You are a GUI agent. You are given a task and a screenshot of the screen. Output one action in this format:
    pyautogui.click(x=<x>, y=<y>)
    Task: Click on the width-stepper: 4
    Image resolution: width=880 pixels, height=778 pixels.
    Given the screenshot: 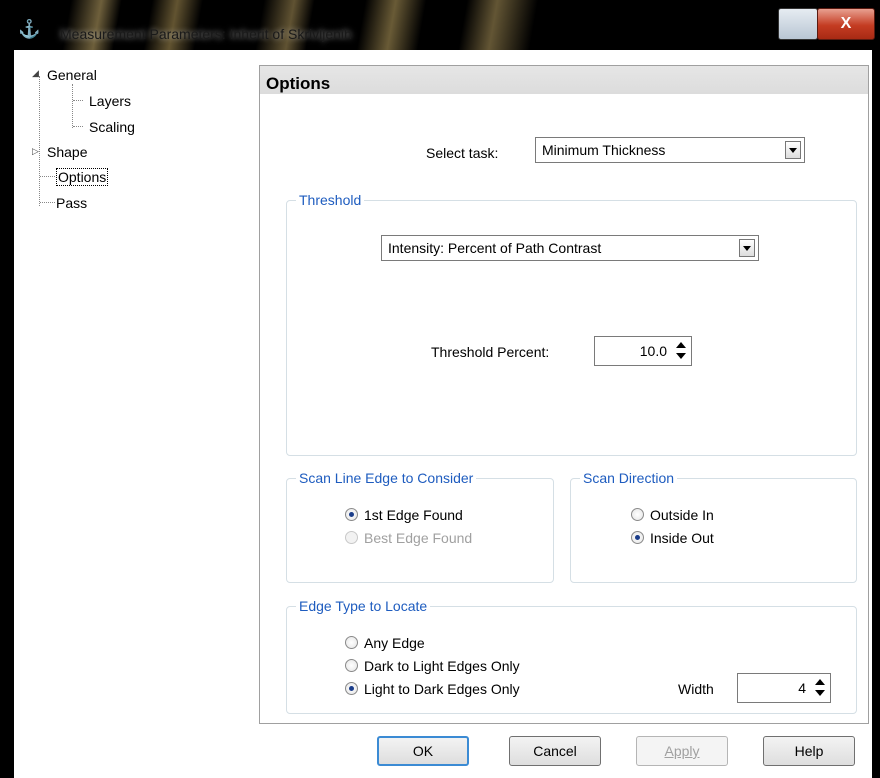 What is the action you would take?
    pyautogui.click(x=784, y=688)
    